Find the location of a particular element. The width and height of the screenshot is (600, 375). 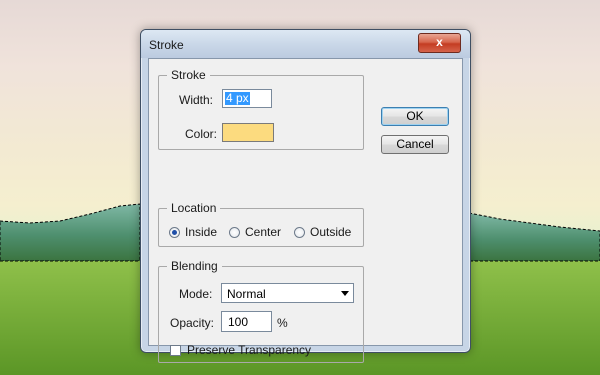

outside-label: Outside is located at coordinates (331, 232).